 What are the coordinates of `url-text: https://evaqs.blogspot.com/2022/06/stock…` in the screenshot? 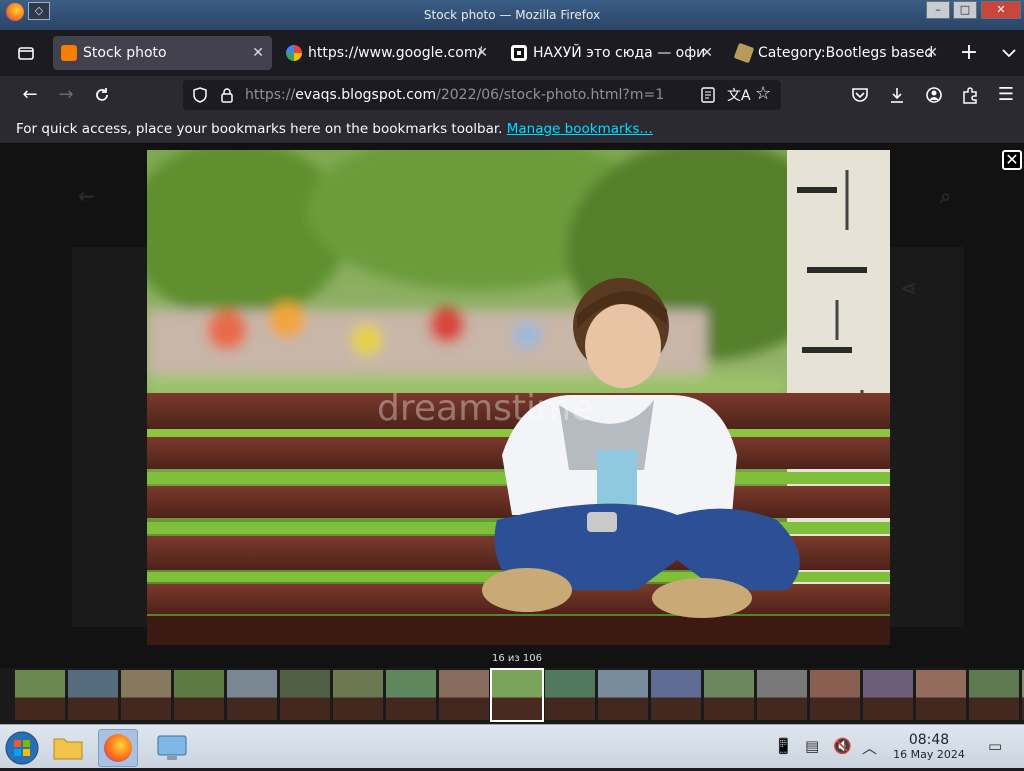 It's located at (454, 95).